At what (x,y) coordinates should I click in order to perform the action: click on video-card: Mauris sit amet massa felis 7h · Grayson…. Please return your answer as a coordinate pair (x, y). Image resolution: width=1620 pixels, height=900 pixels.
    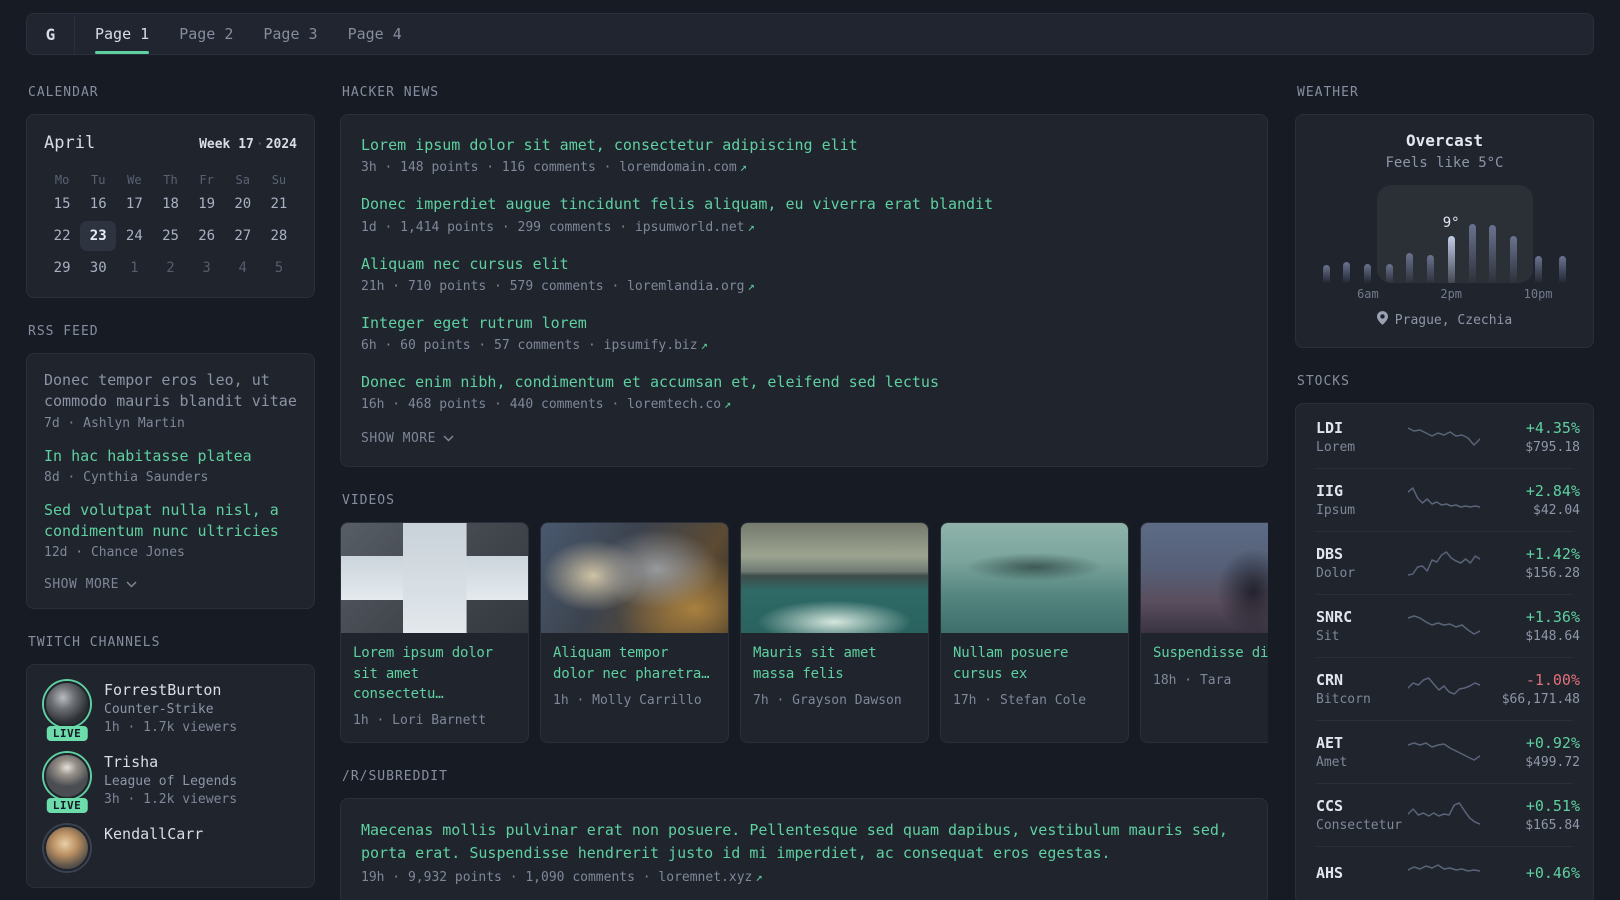
    Looking at the image, I should click on (834, 633).